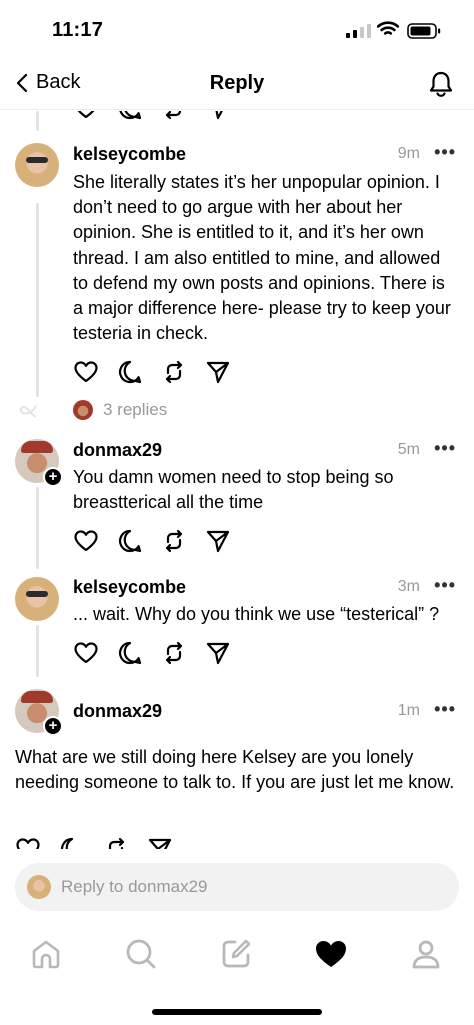 The width and height of the screenshot is (474, 1025). I want to click on signal-icon, so click(358, 30).